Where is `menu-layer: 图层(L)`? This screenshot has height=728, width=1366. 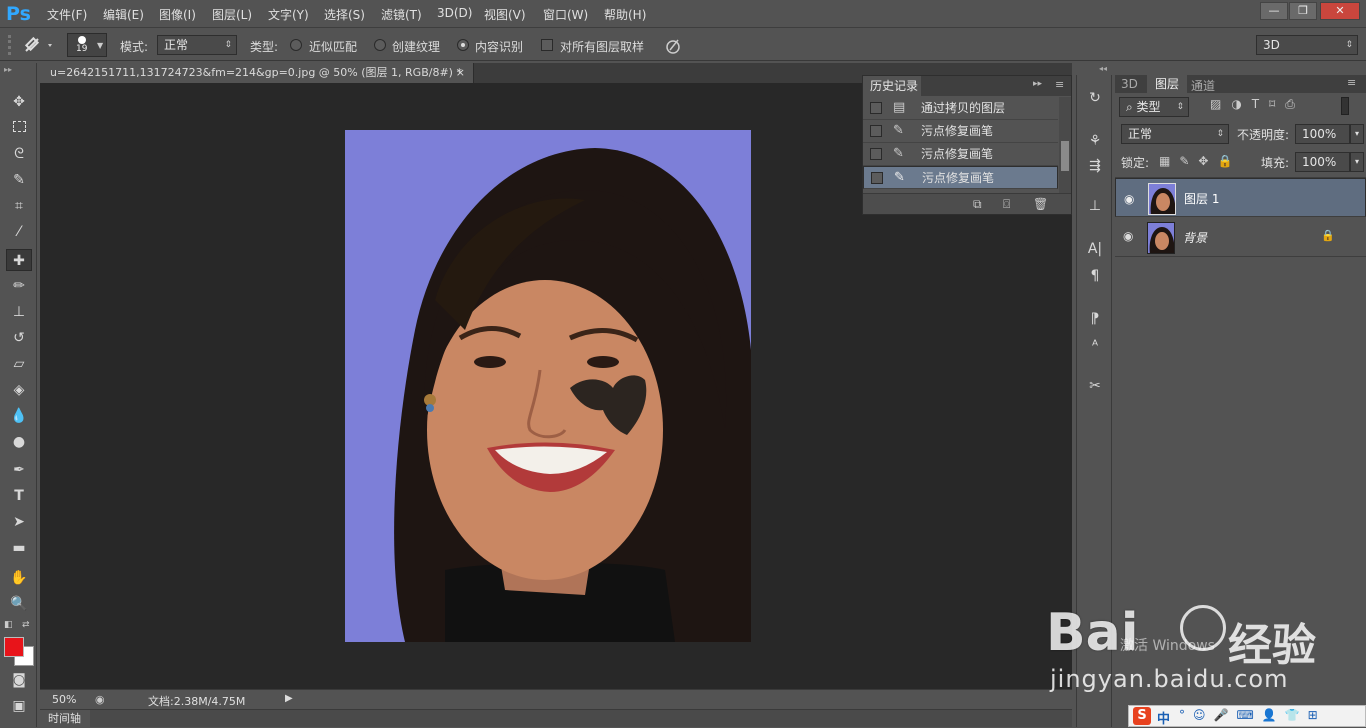
menu-layer: 图层(L) is located at coordinates (232, 14).